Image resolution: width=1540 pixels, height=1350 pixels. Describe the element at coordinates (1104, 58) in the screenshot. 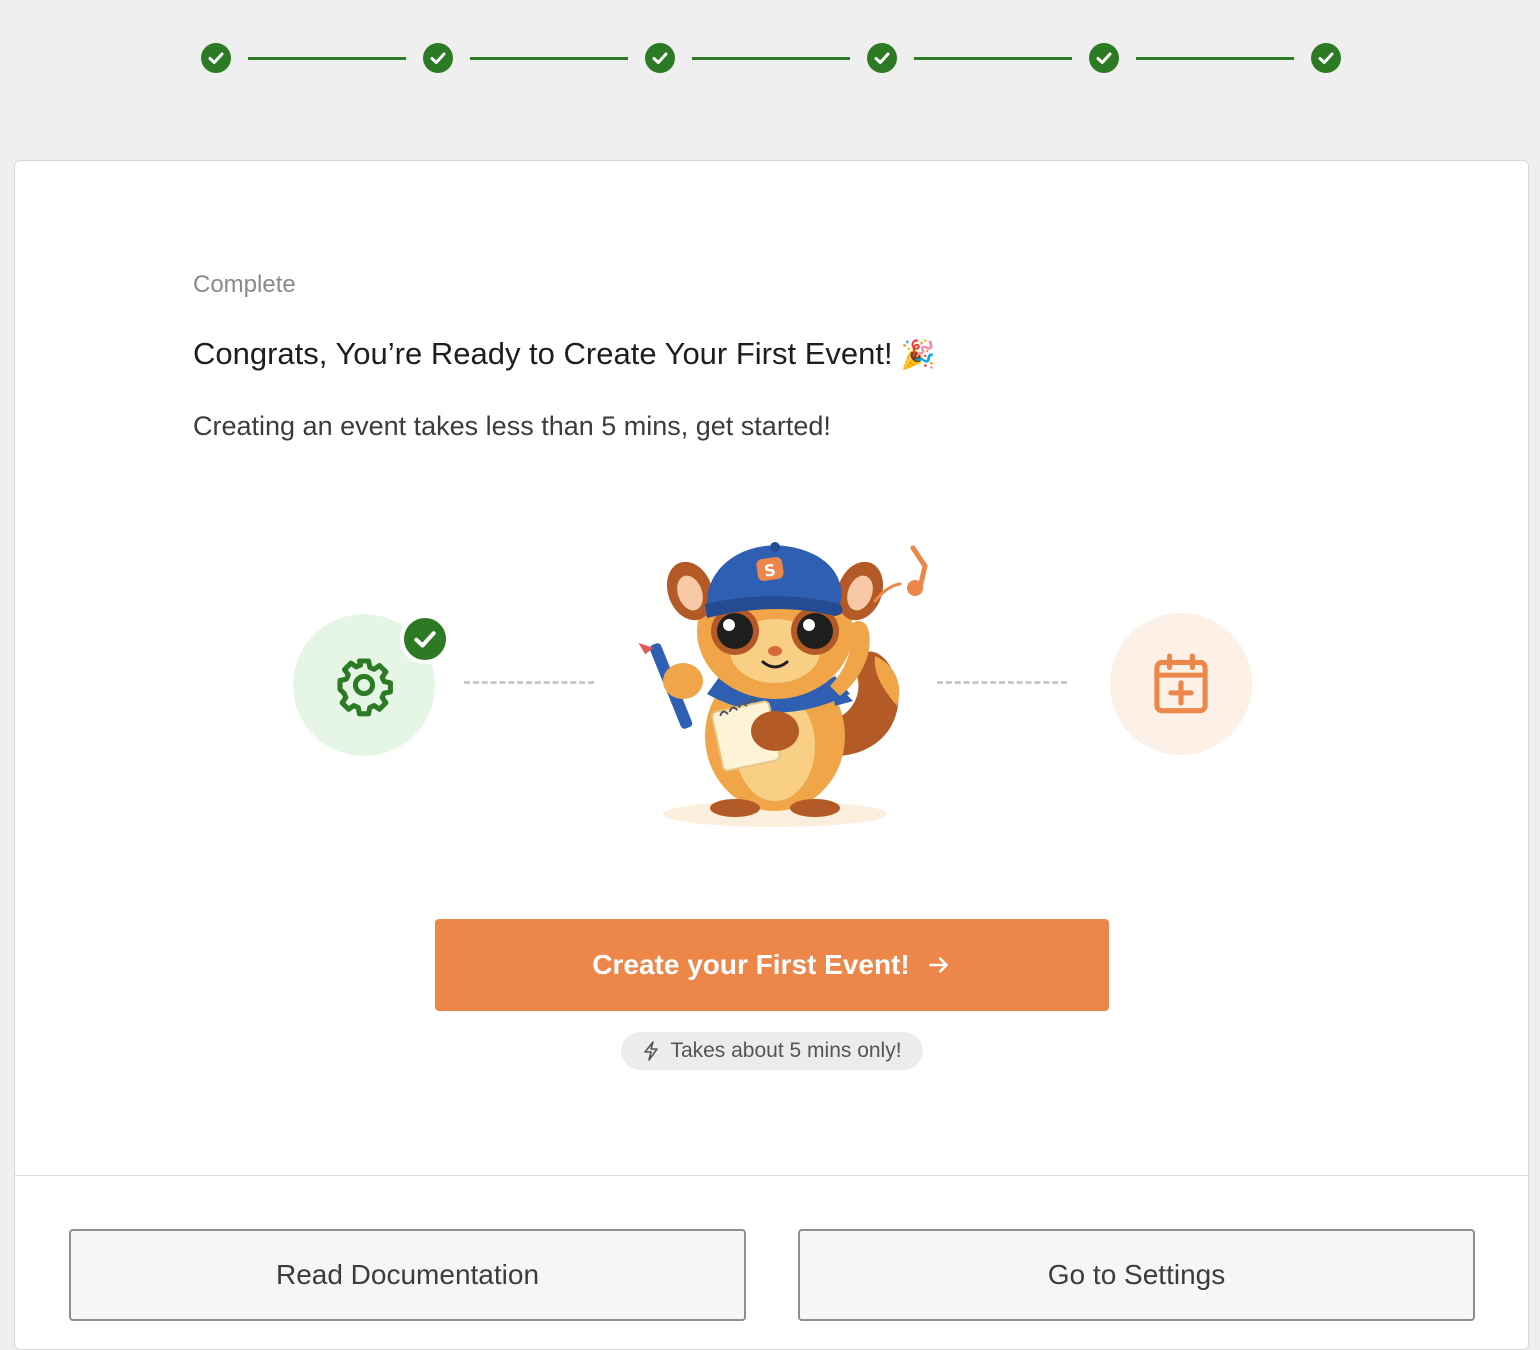

I see `step-5-check-icon` at that location.